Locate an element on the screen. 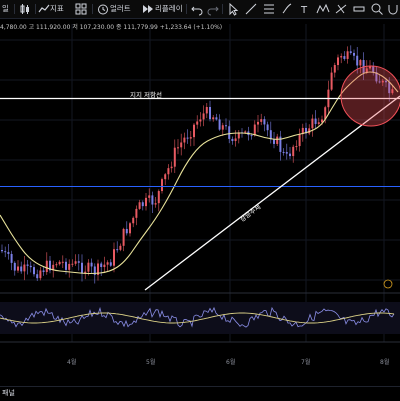 The image size is (400, 401). candles-icon is located at coordinates (25, 9).